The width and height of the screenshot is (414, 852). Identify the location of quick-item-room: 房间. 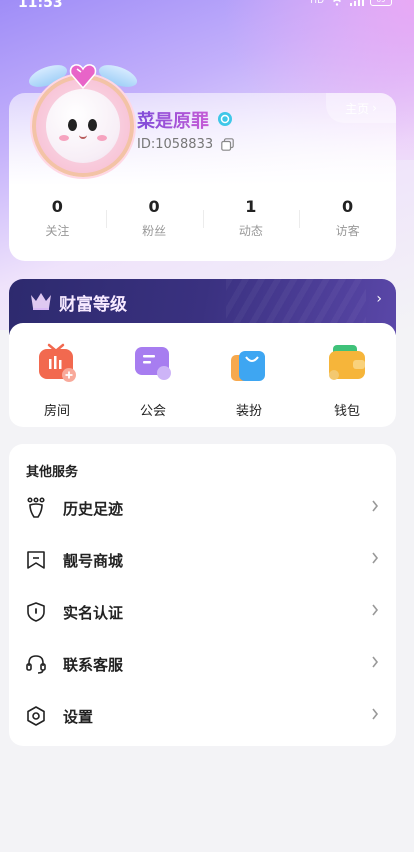
(57, 381).